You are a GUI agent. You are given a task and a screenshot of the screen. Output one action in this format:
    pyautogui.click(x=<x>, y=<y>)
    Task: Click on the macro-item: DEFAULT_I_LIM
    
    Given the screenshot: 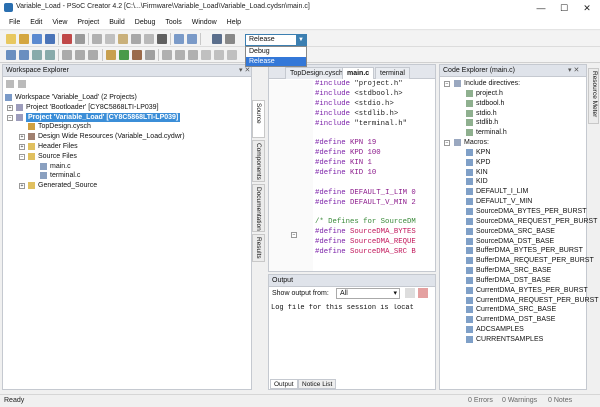 What is the action you would take?
    pyautogui.click(x=514, y=192)
    